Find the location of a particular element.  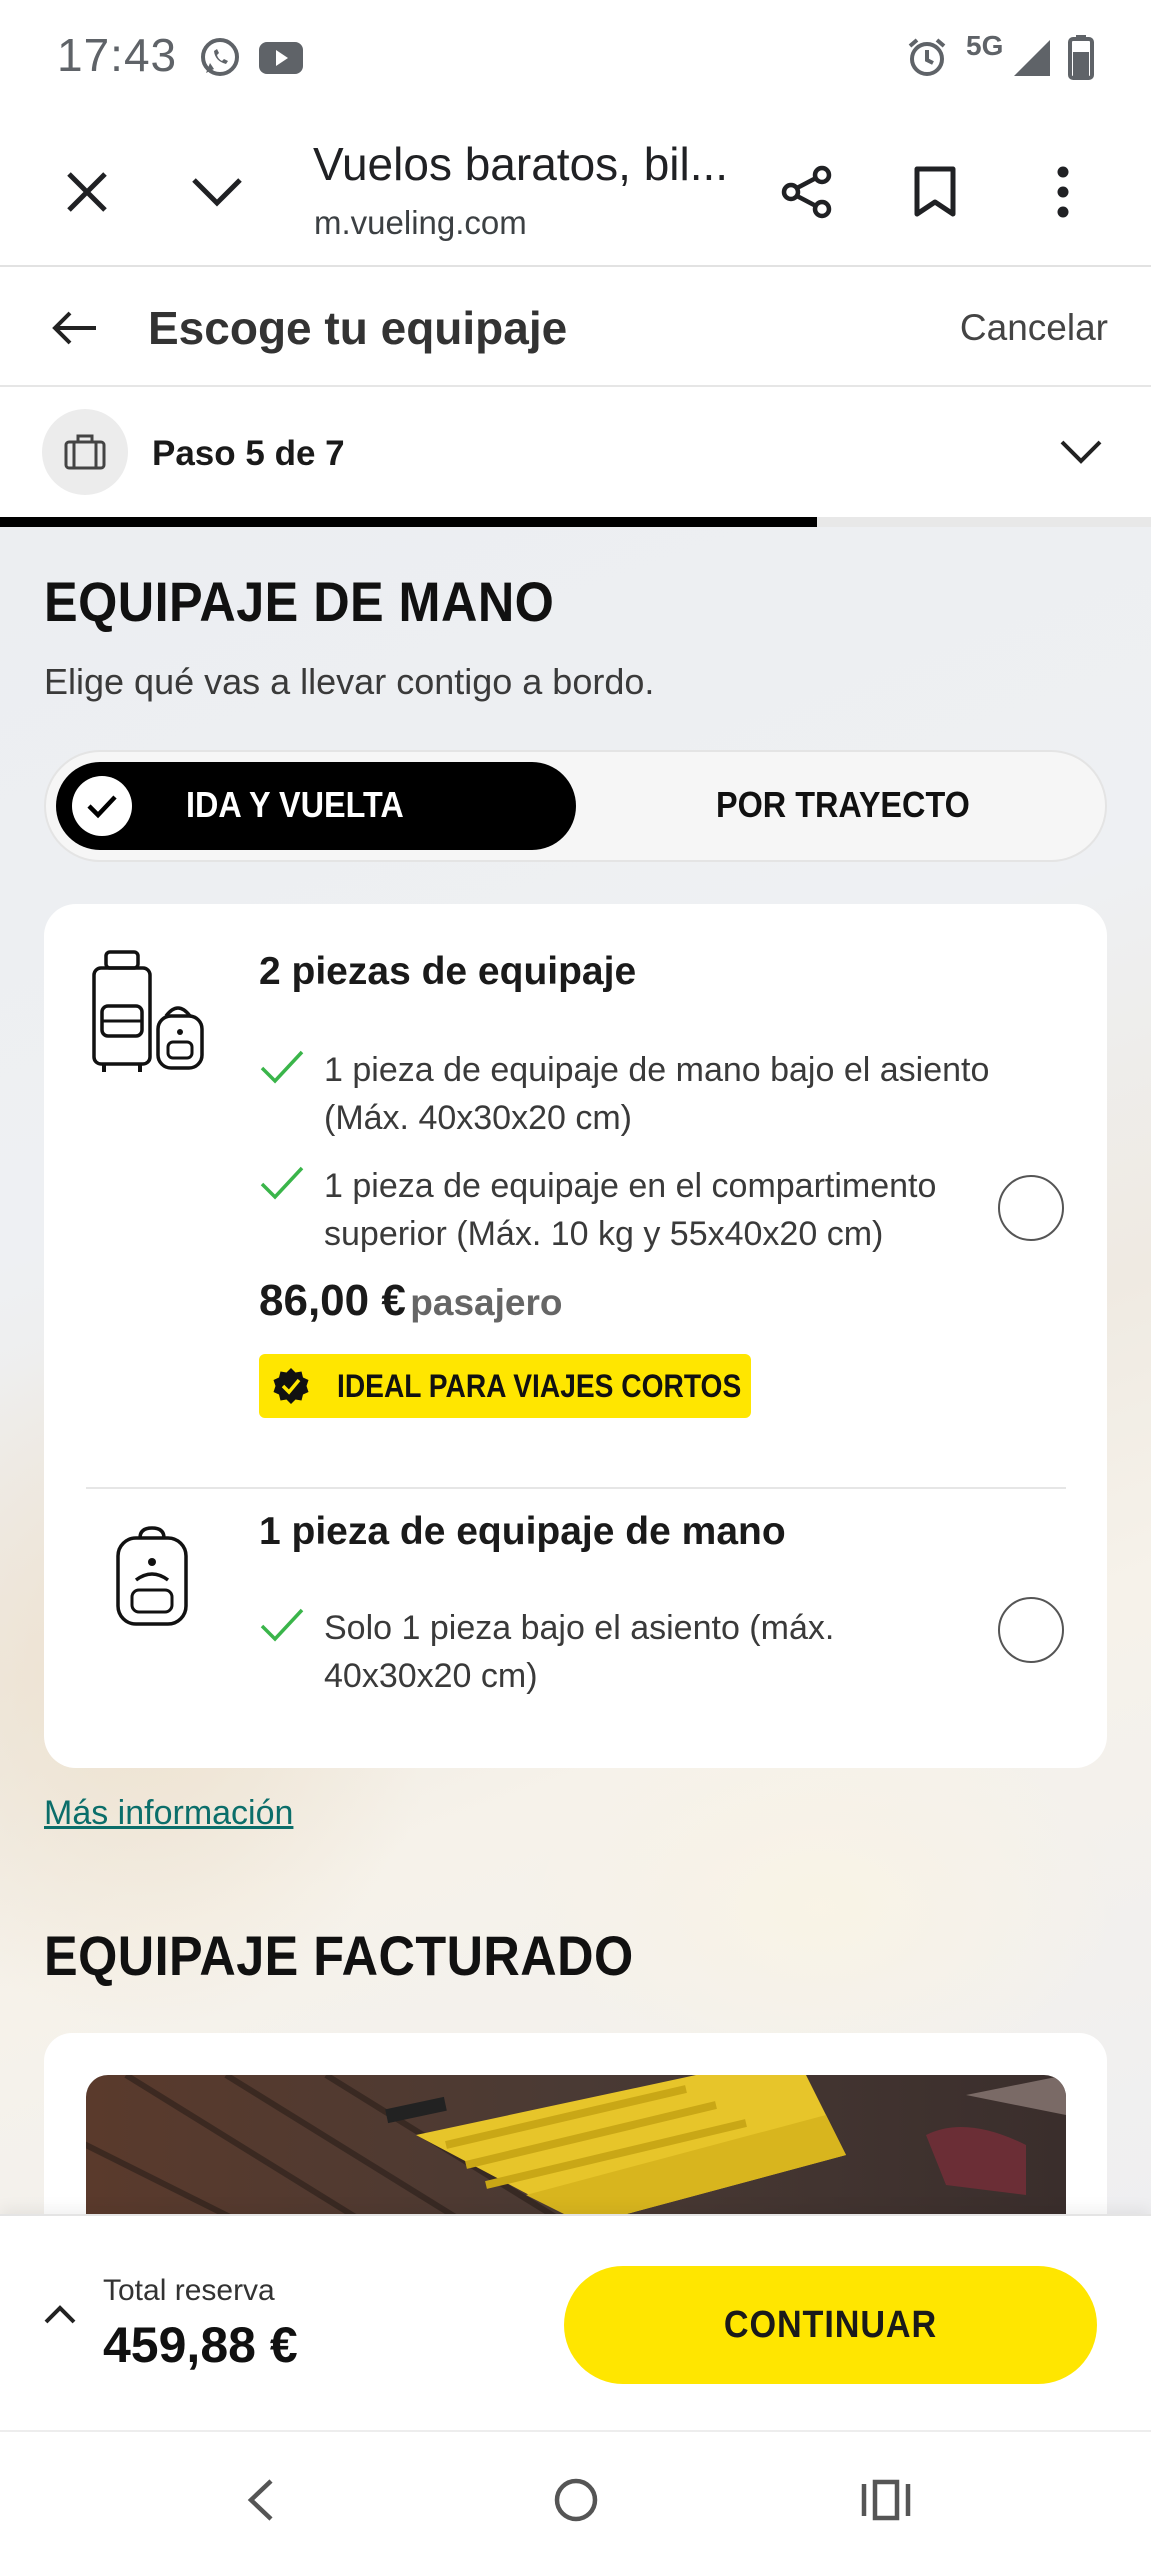

price-line: 86,00 € pasajero is located at coordinates (410, 1301).